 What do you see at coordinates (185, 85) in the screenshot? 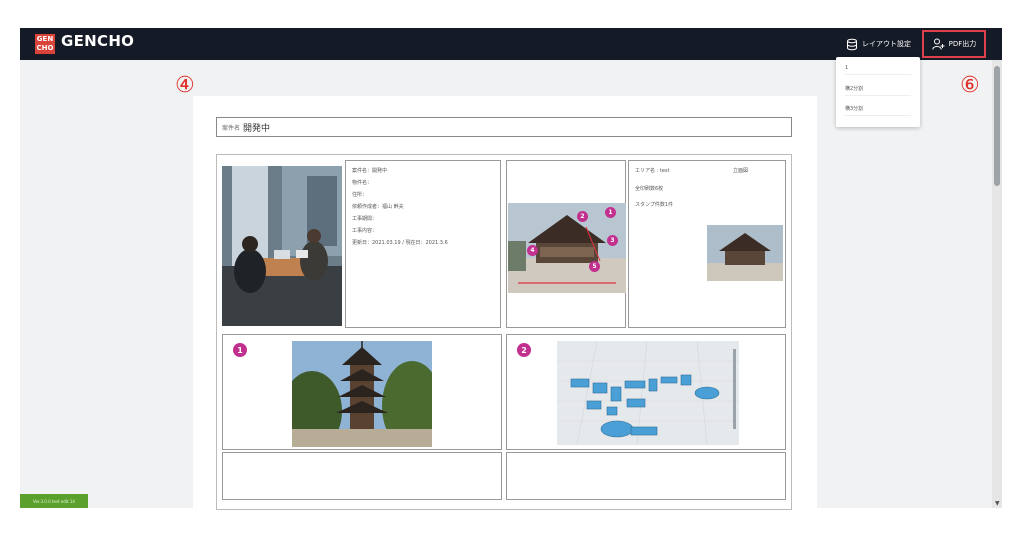
I see `annotation-marker-4: ④` at bounding box center [185, 85].